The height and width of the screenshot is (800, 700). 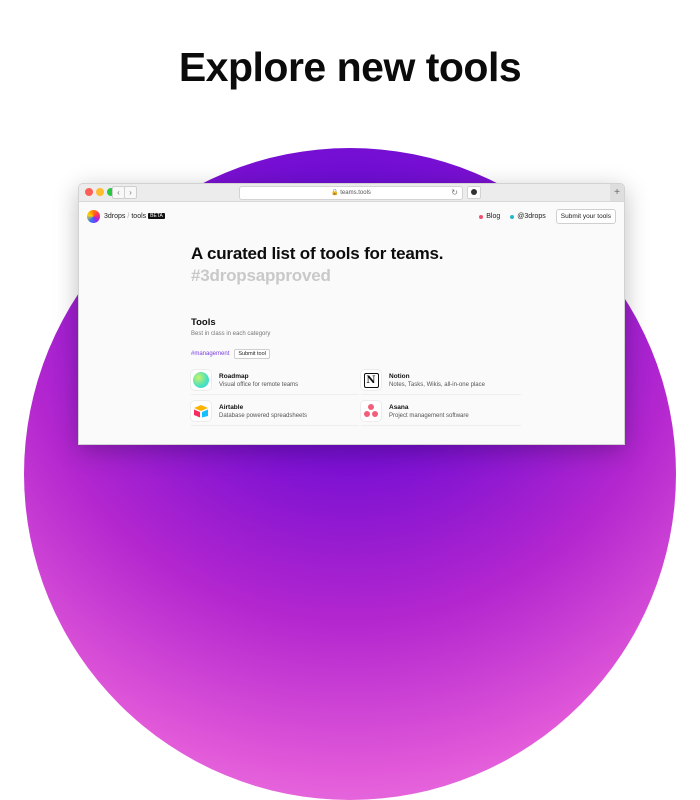 I want to click on tool-card-asana: Asana Project management software, so click(x=441, y=411).